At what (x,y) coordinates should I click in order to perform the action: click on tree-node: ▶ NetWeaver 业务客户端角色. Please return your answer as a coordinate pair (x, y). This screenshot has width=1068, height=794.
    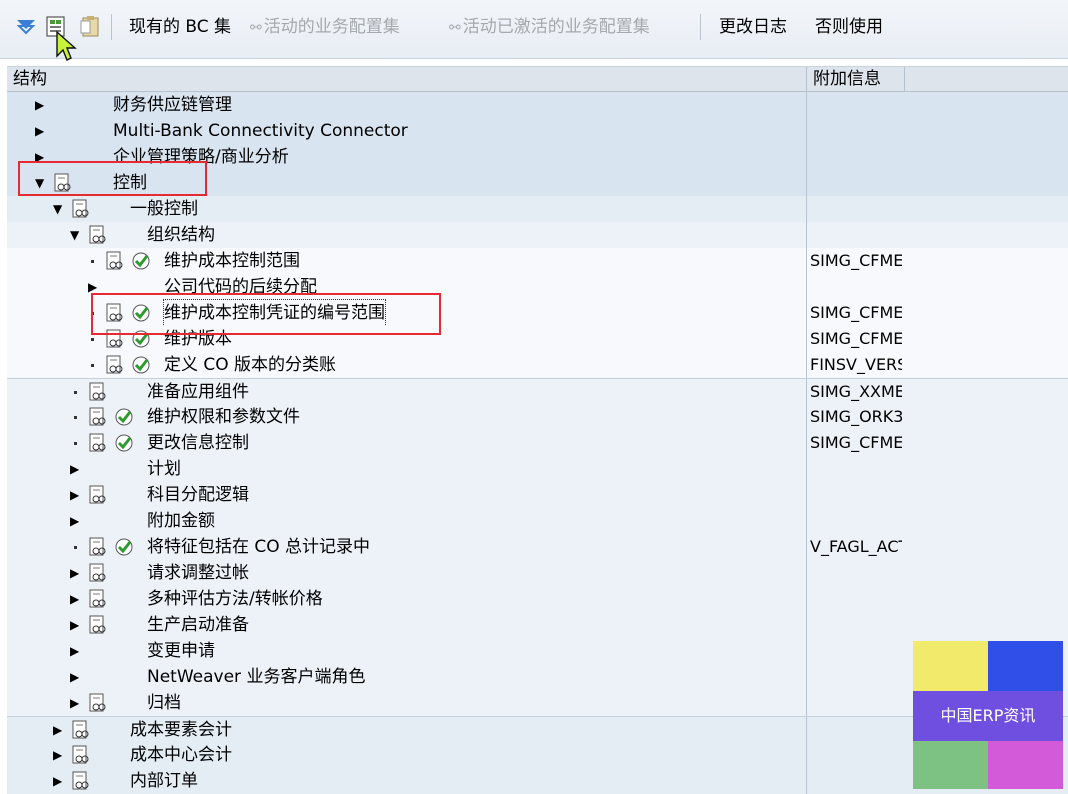
    Looking at the image, I should click on (537, 677).